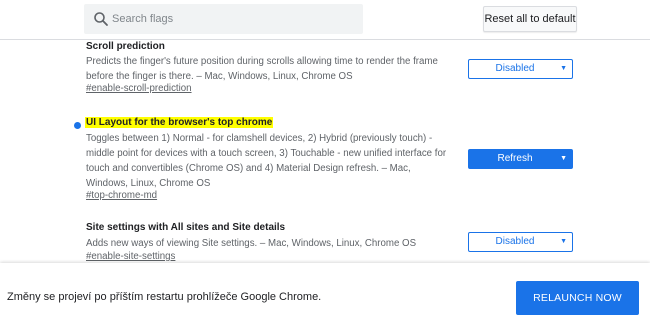 The image size is (650, 326). Describe the element at coordinates (515, 158) in the screenshot. I see `select-value: Refresh` at that location.